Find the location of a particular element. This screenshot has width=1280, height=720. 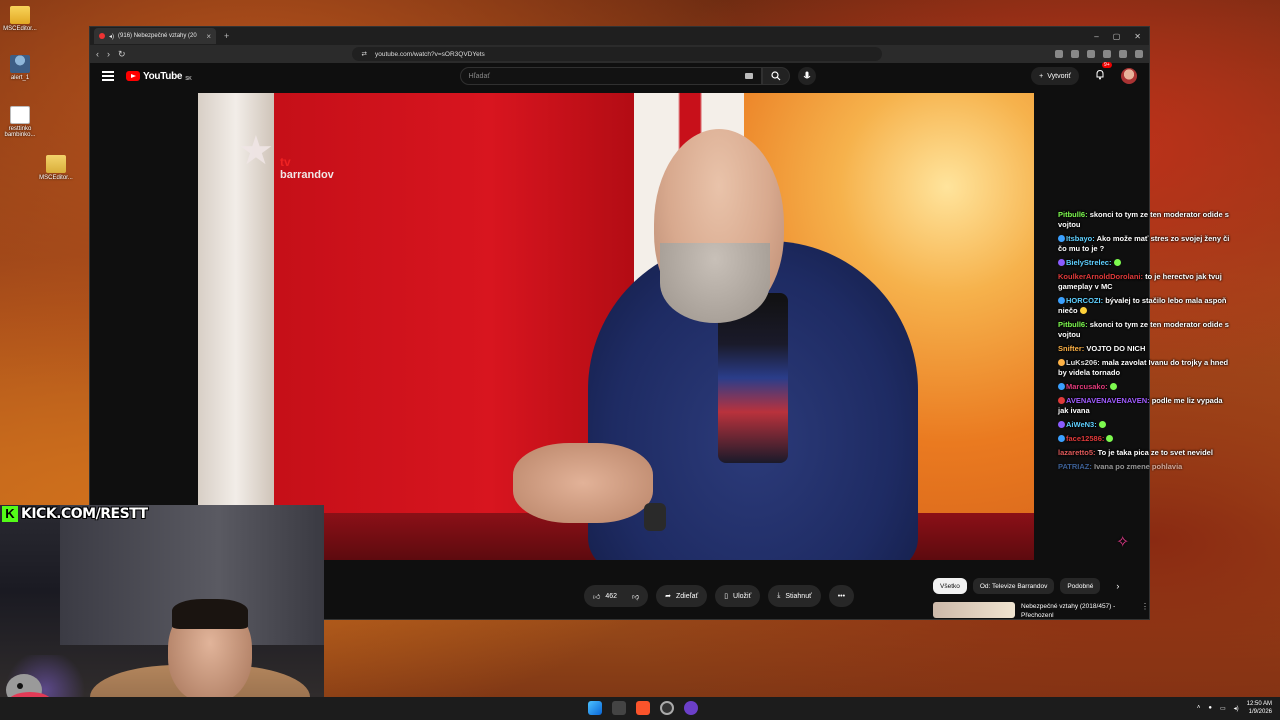

app-icon is located at coordinates (691, 708).